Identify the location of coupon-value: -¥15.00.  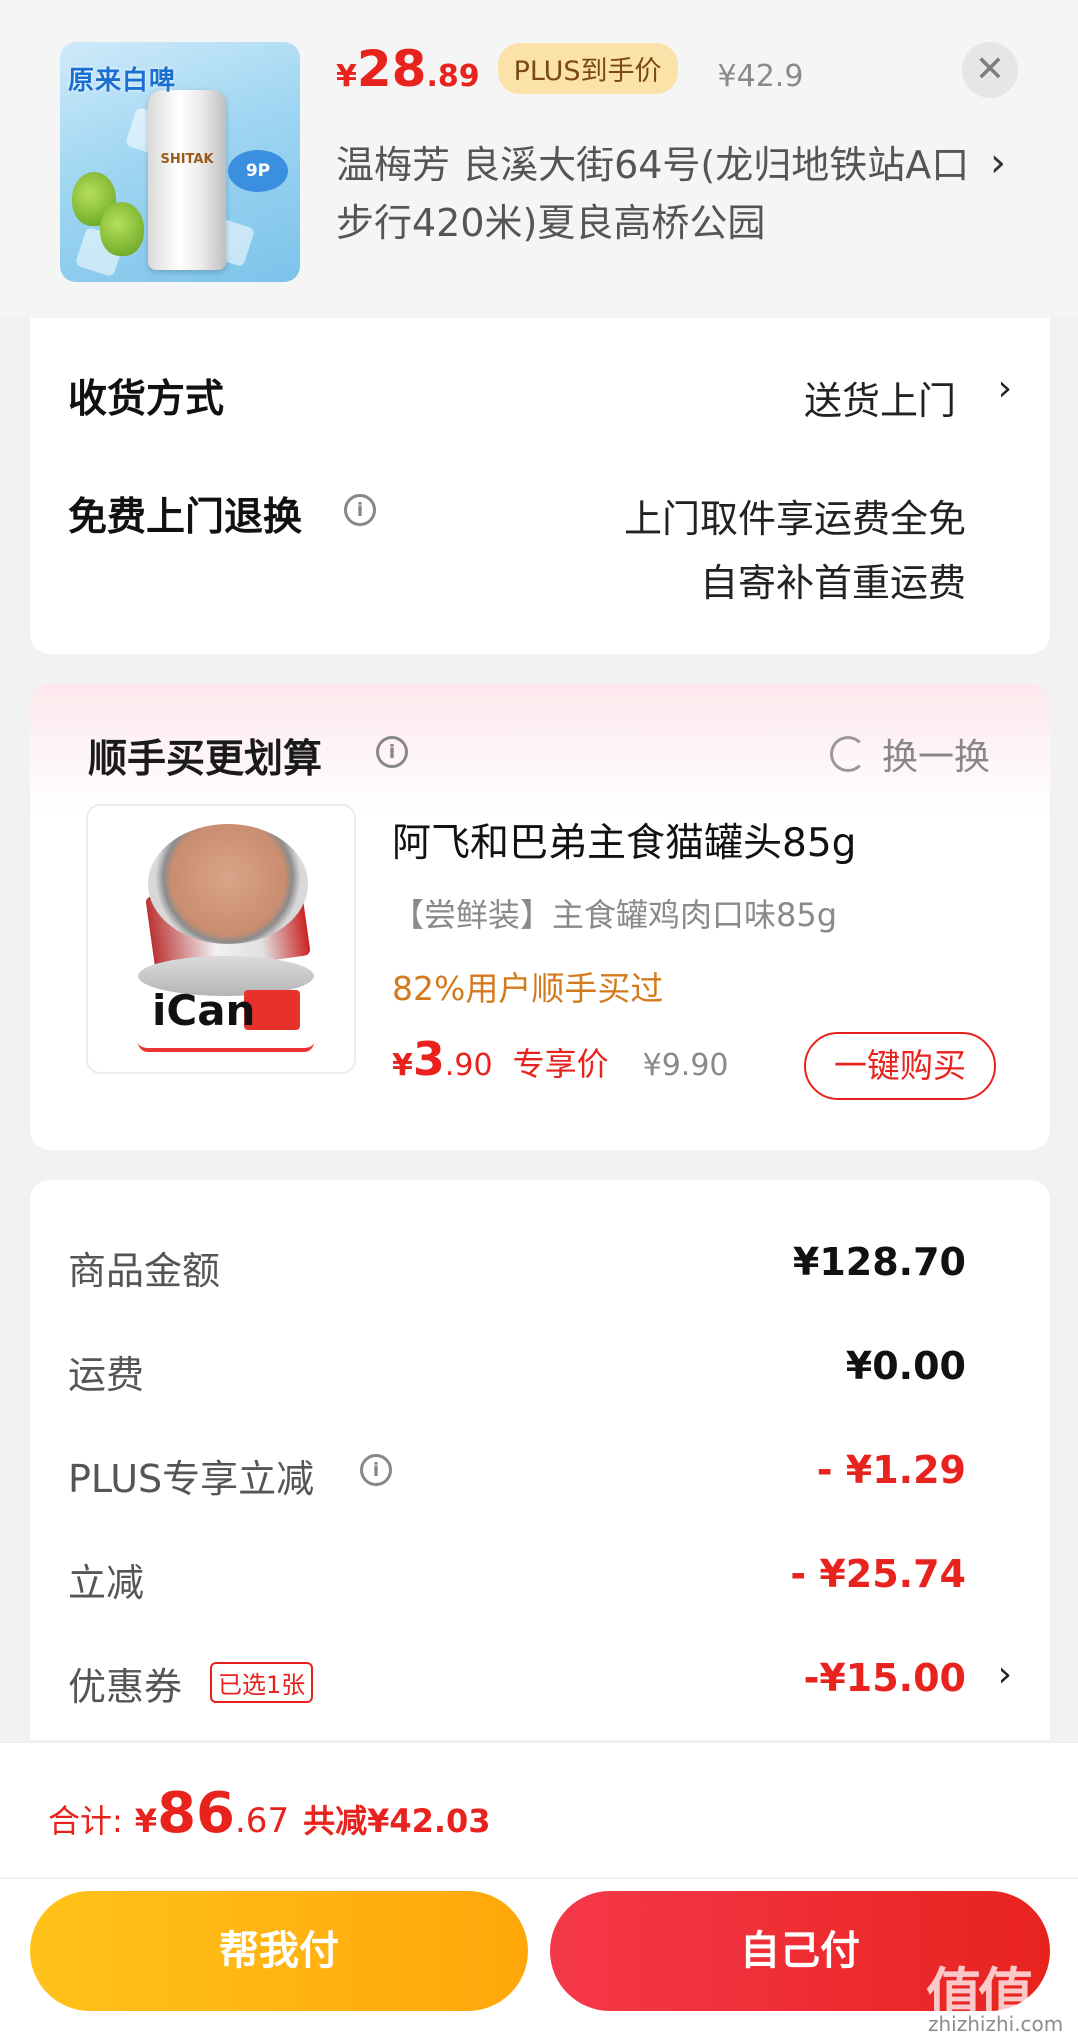
(885, 1678).